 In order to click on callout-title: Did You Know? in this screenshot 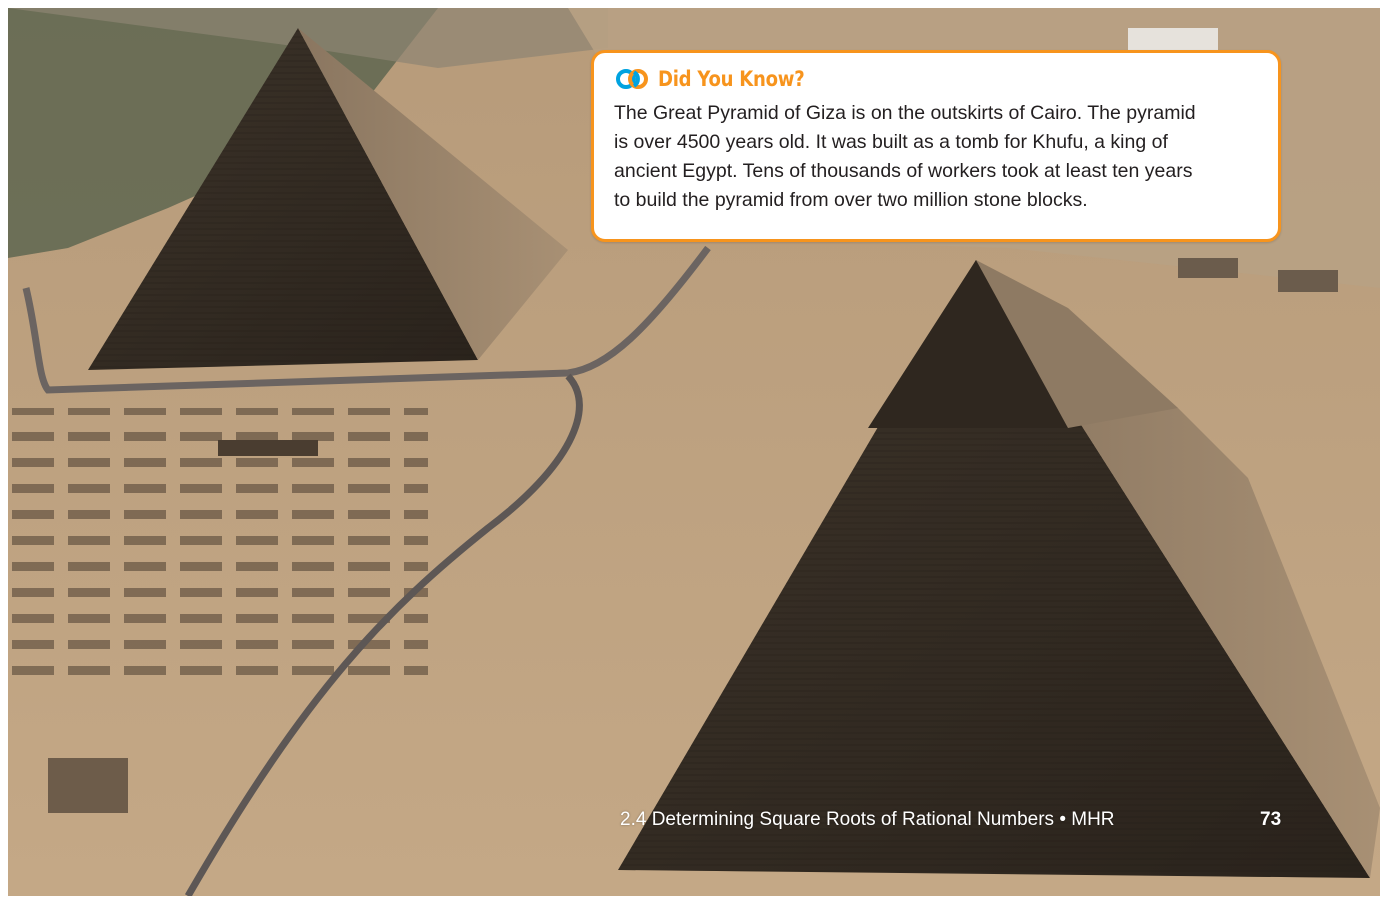, I will do `click(731, 79)`.